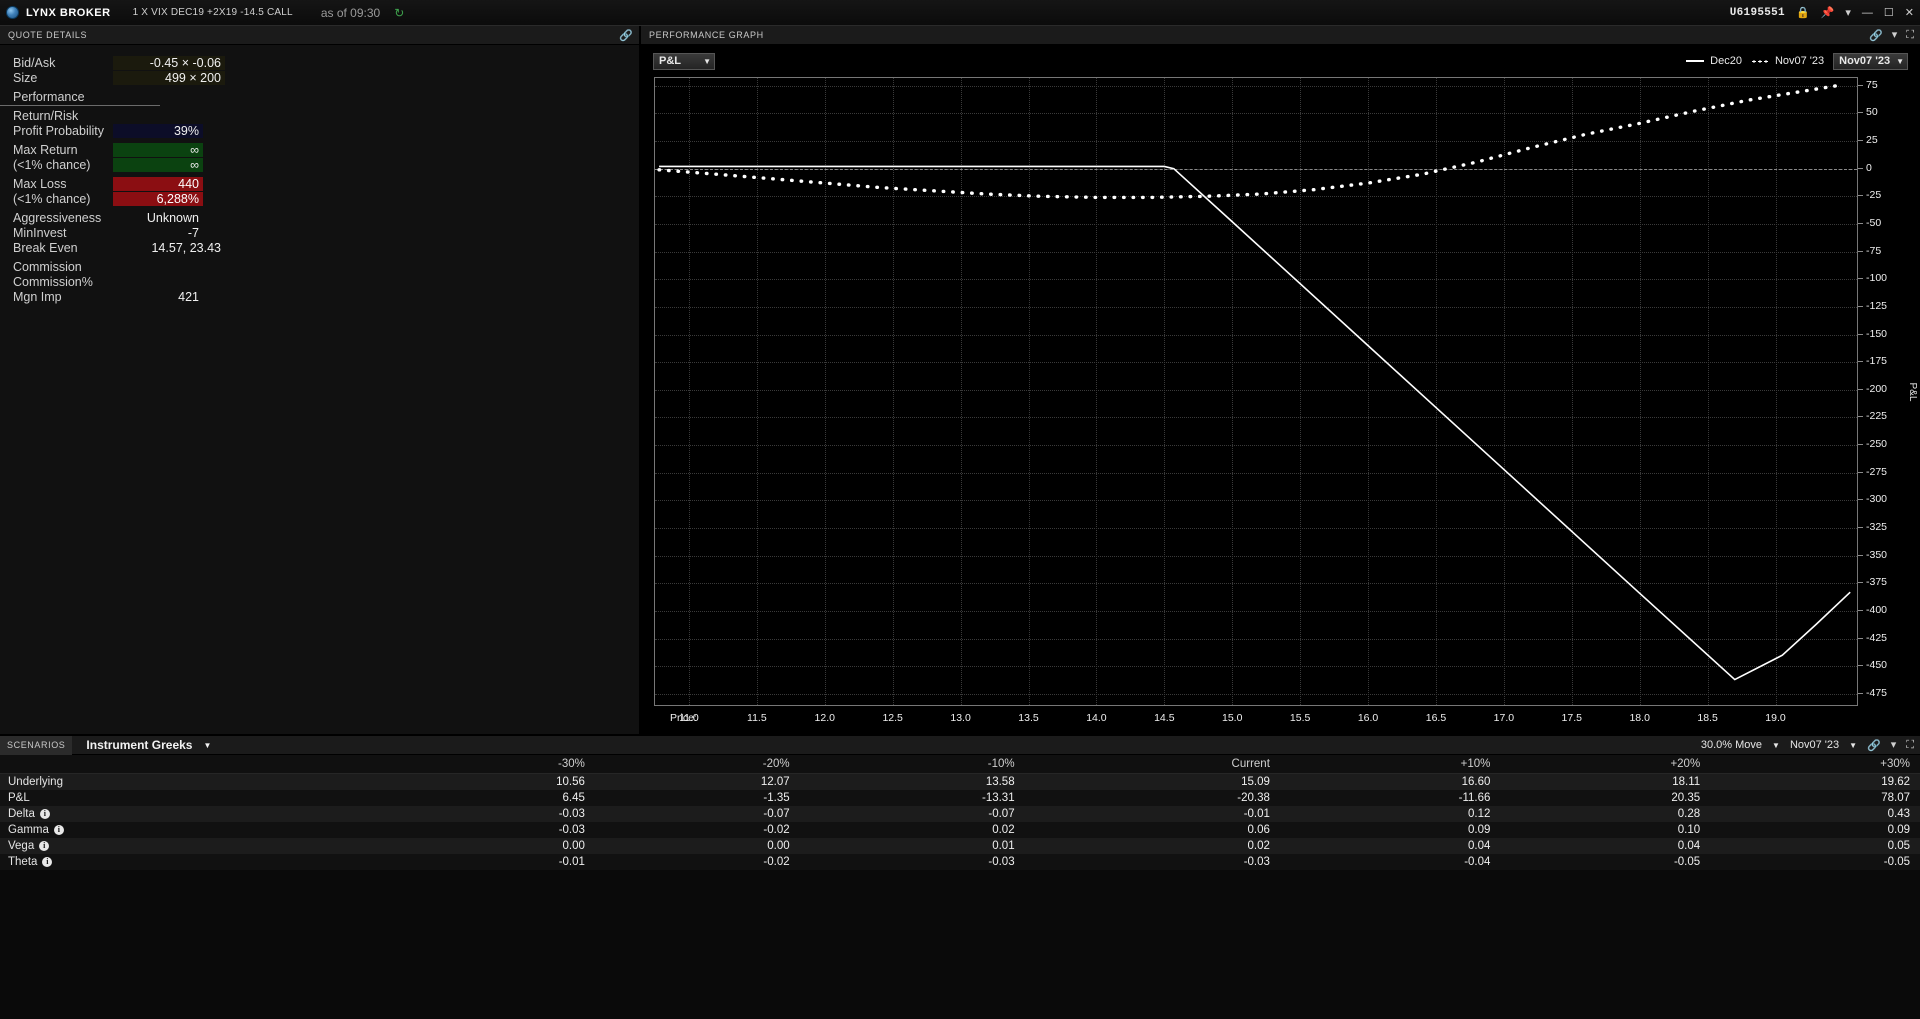  What do you see at coordinates (1695, 61) in the screenshot?
I see `legend-solid-line-icon` at bounding box center [1695, 61].